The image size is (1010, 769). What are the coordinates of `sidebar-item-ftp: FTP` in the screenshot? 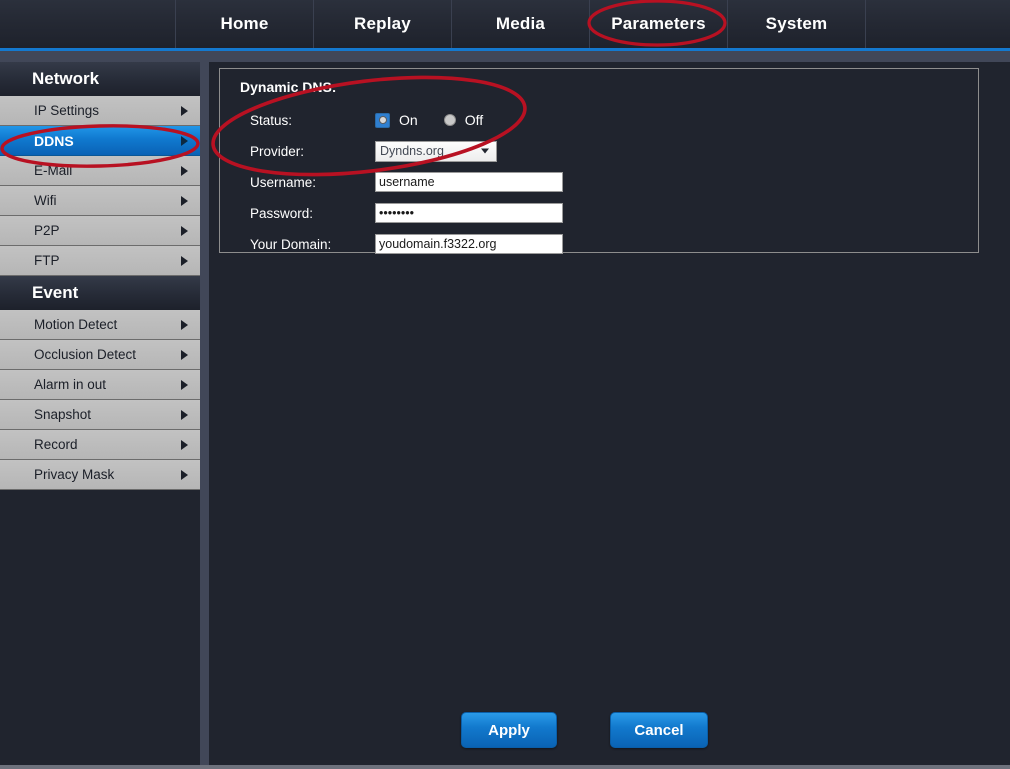 It's located at (100, 261).